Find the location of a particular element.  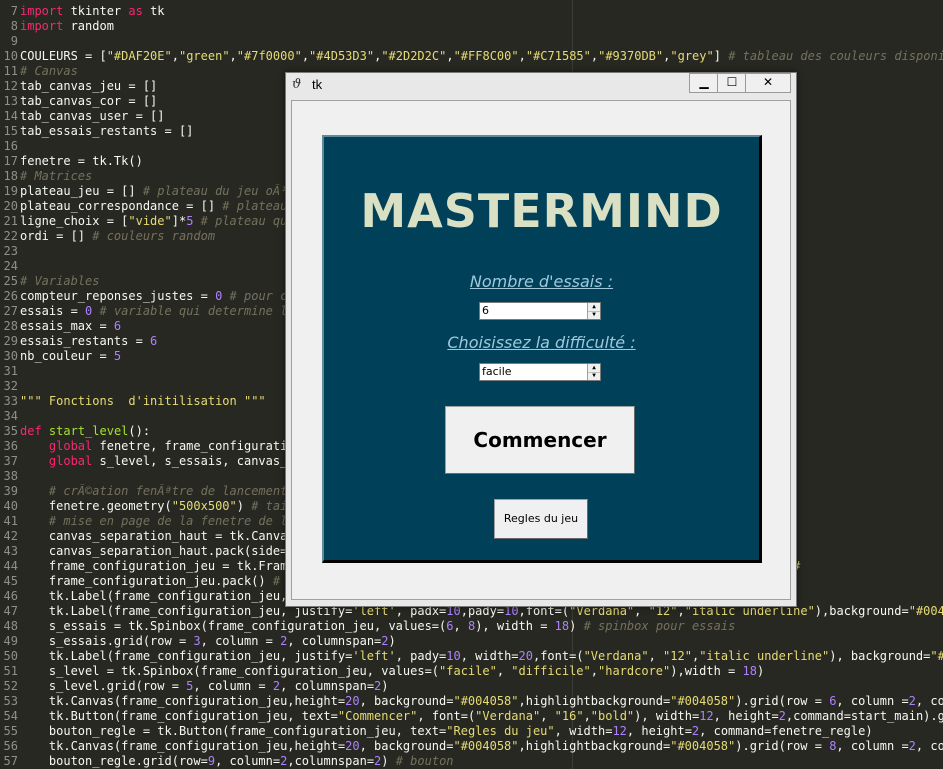

line-number: 49 is located at coordinates (10, 641).